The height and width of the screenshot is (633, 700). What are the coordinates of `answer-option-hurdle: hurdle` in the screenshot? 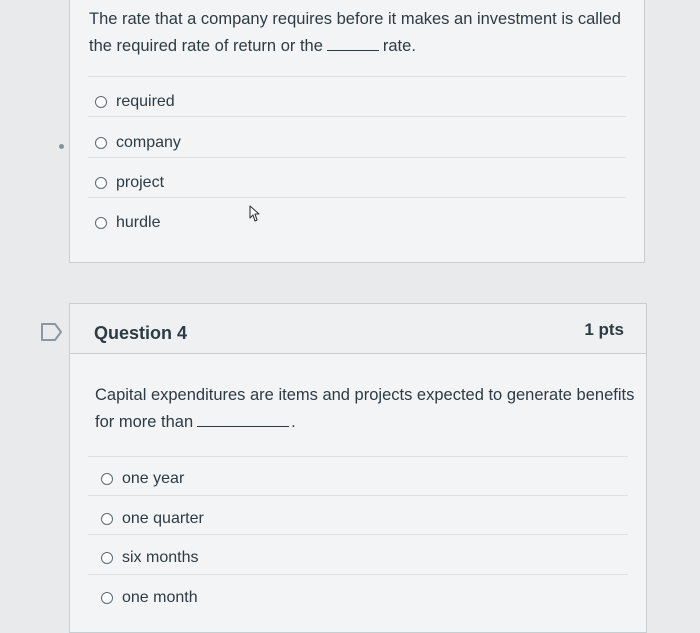 It's located at (127, 223).